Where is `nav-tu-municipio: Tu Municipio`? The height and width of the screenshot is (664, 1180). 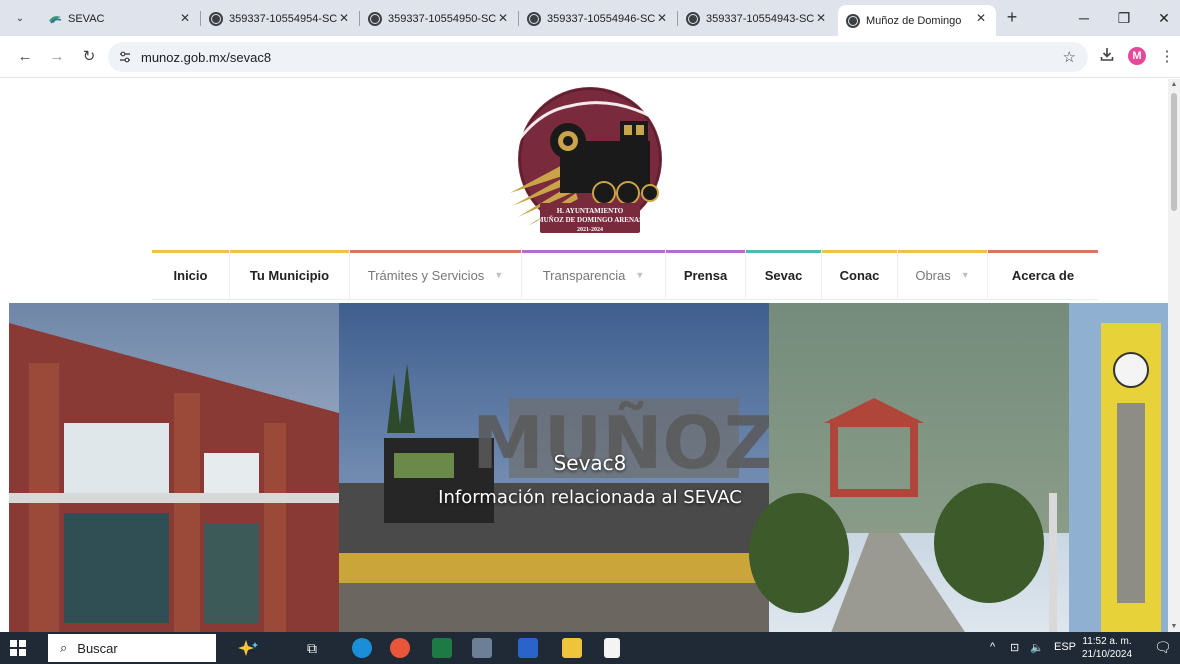 nav-tu-municipio: Tu Municipio is located at coordinates (290, 275).